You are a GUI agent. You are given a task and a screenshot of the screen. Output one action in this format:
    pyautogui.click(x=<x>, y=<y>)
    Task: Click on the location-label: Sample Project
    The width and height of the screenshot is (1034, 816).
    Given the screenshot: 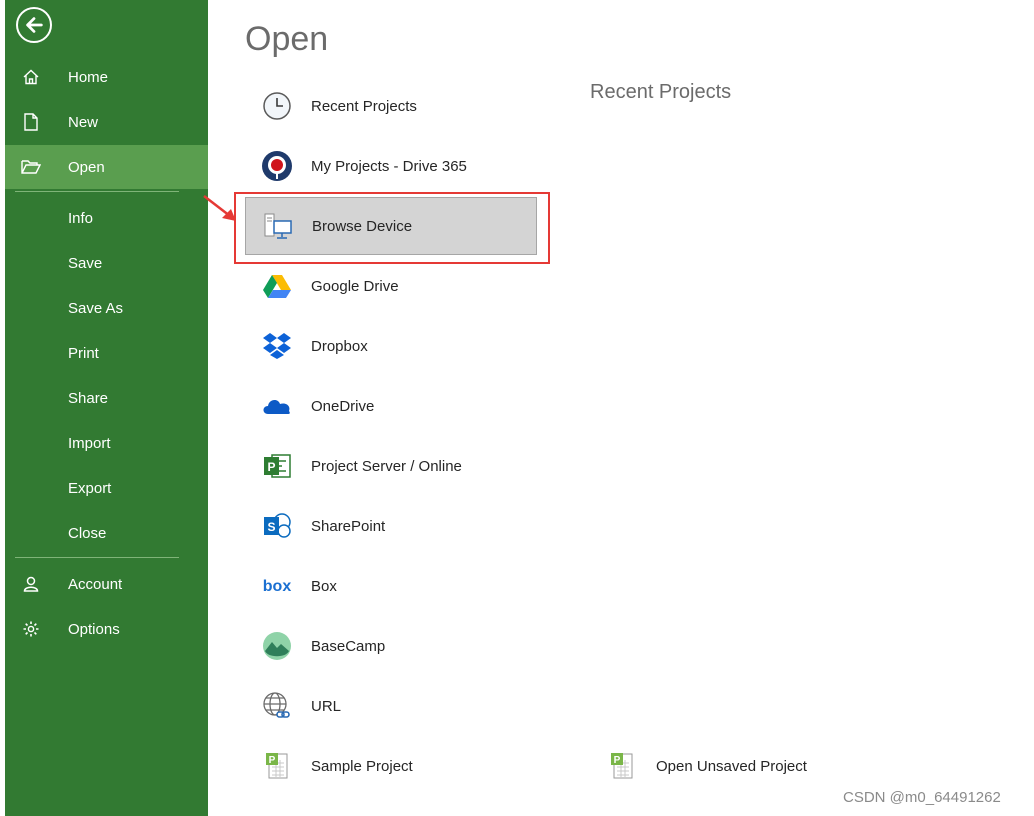 What is the action you would take?
    pyautogui.click(x=362, y=766)
    